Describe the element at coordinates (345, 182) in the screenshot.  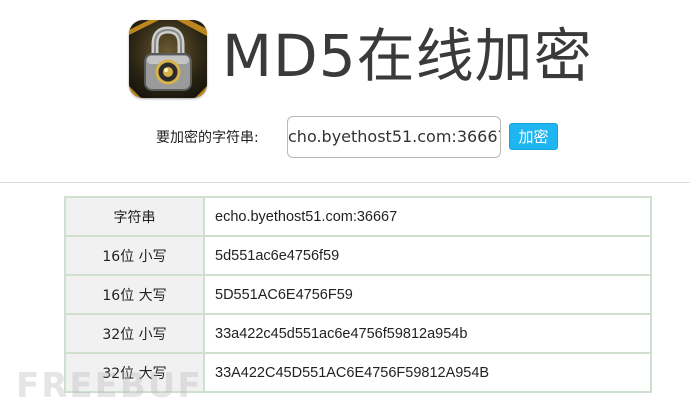
I see `divider` at that location.